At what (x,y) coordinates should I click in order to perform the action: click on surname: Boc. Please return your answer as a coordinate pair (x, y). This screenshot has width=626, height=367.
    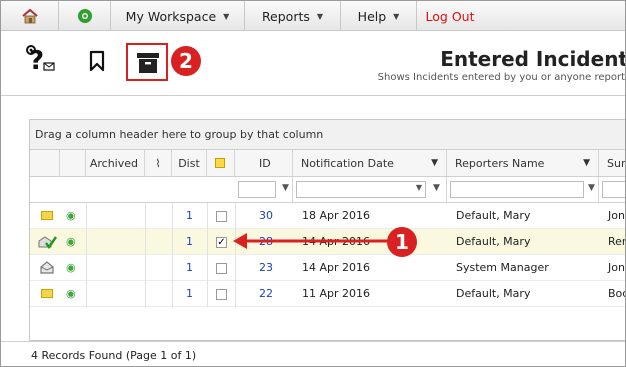
    Looking at the image, I should click on (616, 293).